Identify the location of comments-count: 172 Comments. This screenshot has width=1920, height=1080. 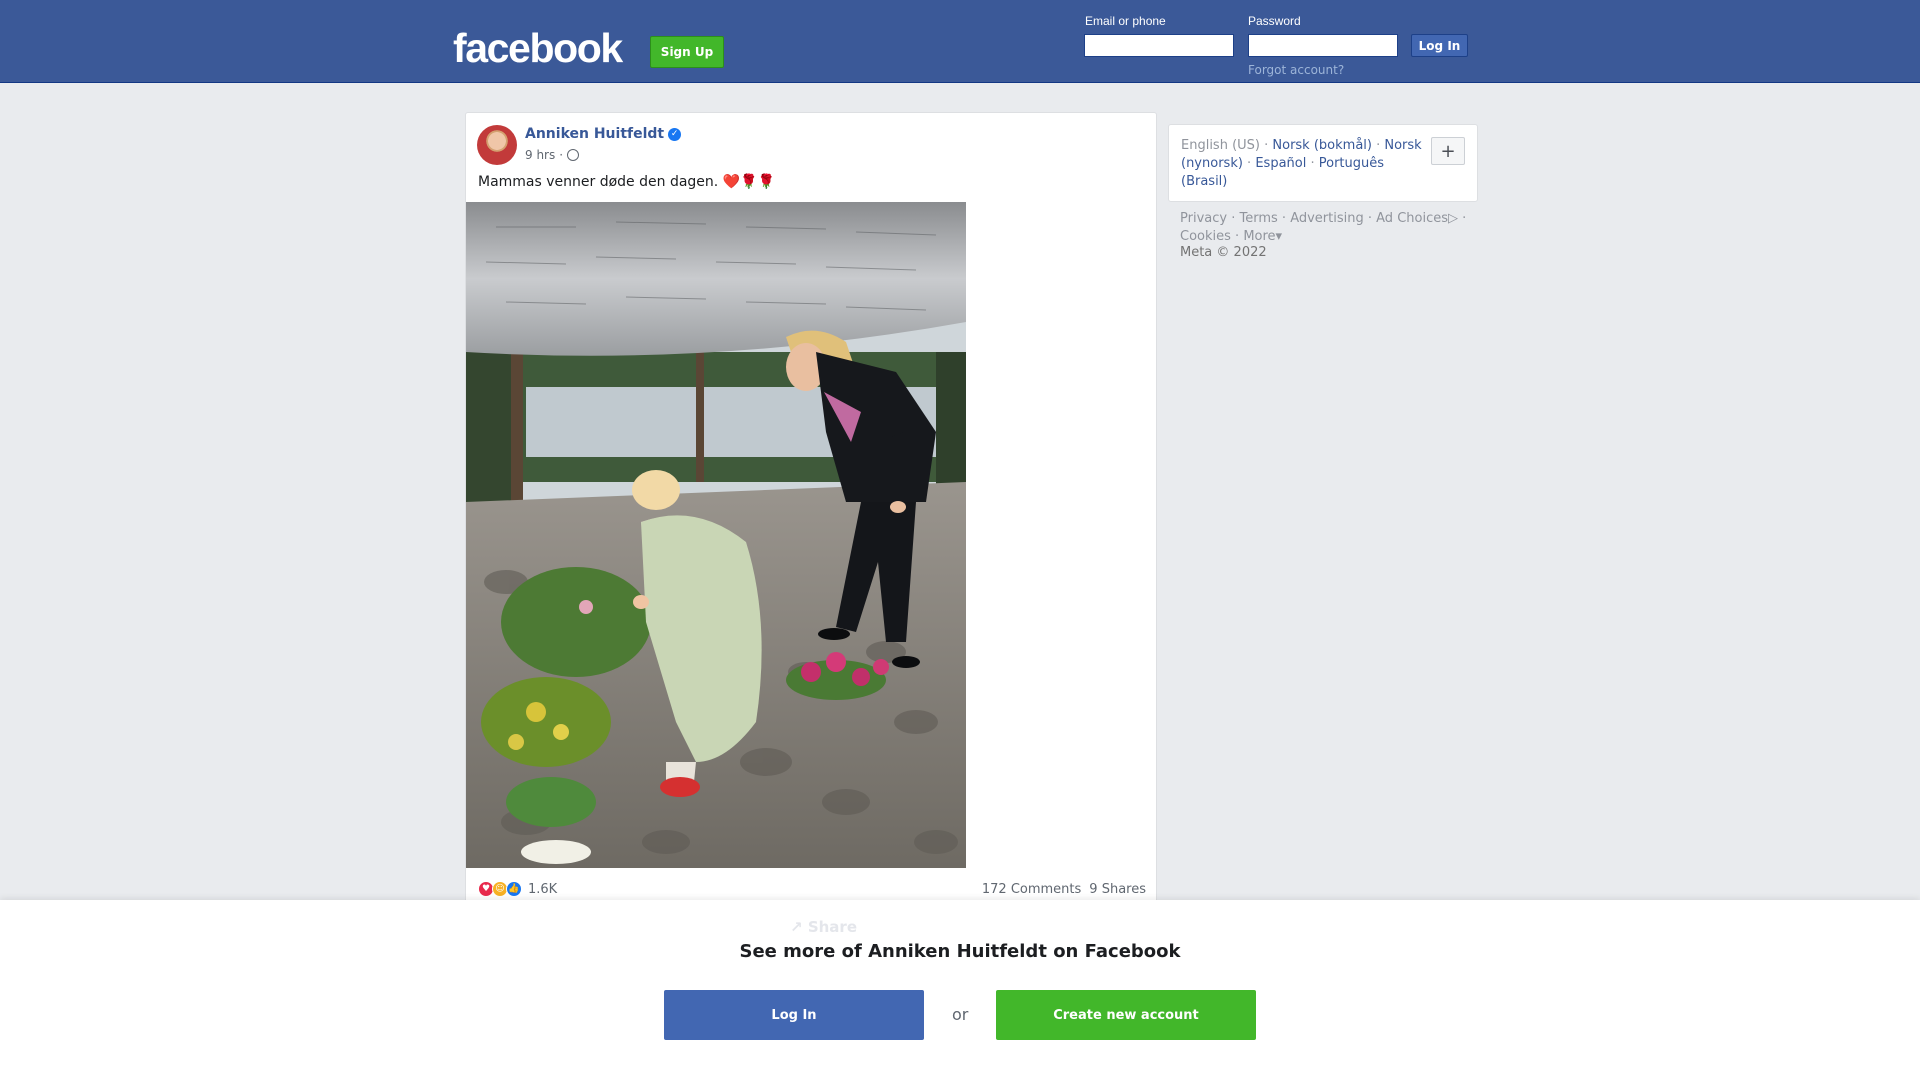
(1031, 889).